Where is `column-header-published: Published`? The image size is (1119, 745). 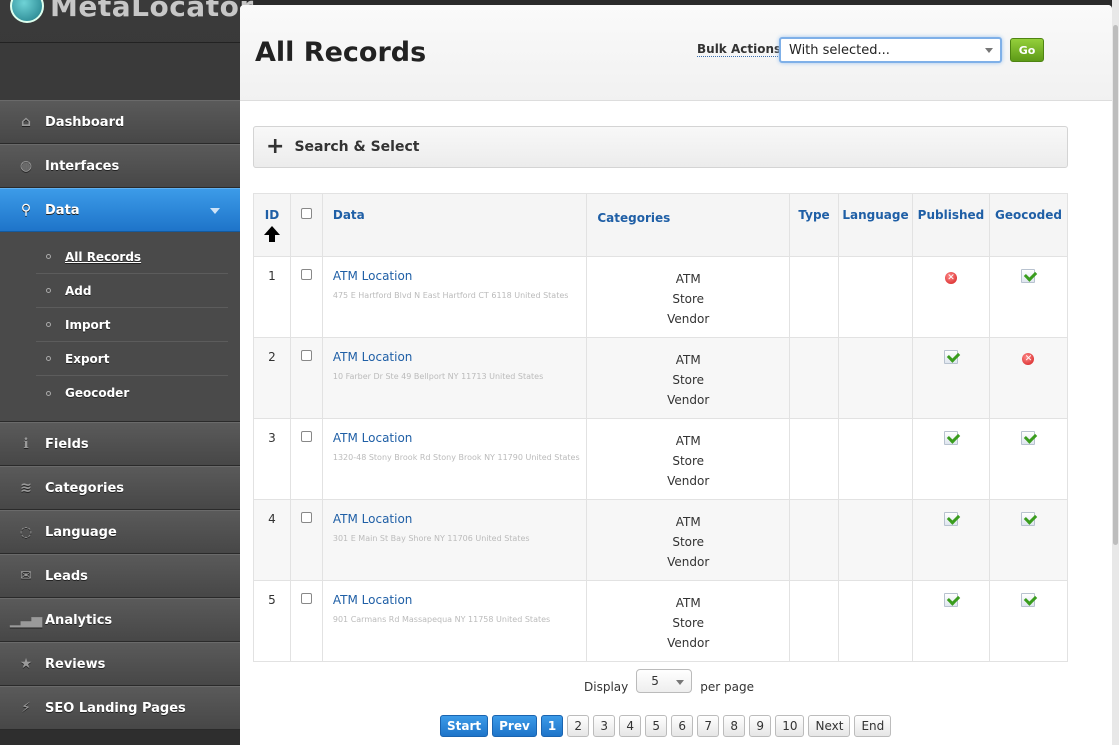
column-header-published: Published is located at coordinates (950, 225).